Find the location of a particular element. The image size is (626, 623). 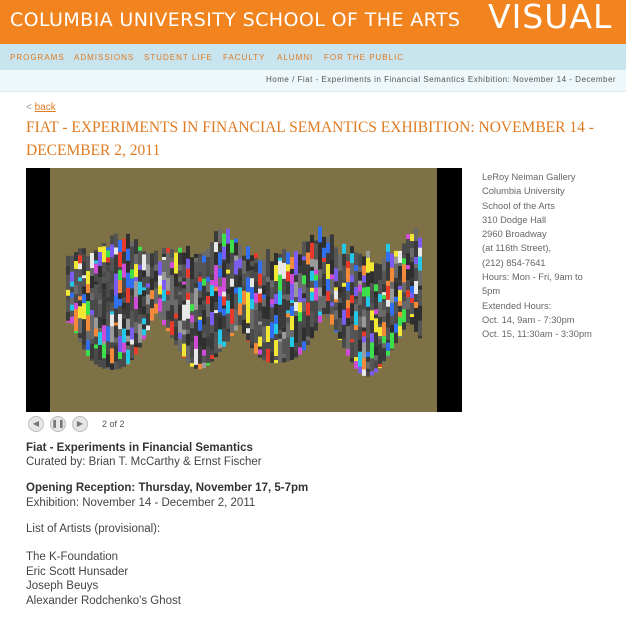

pause-icon: ❚❚ is located at coordinates (58, 424).